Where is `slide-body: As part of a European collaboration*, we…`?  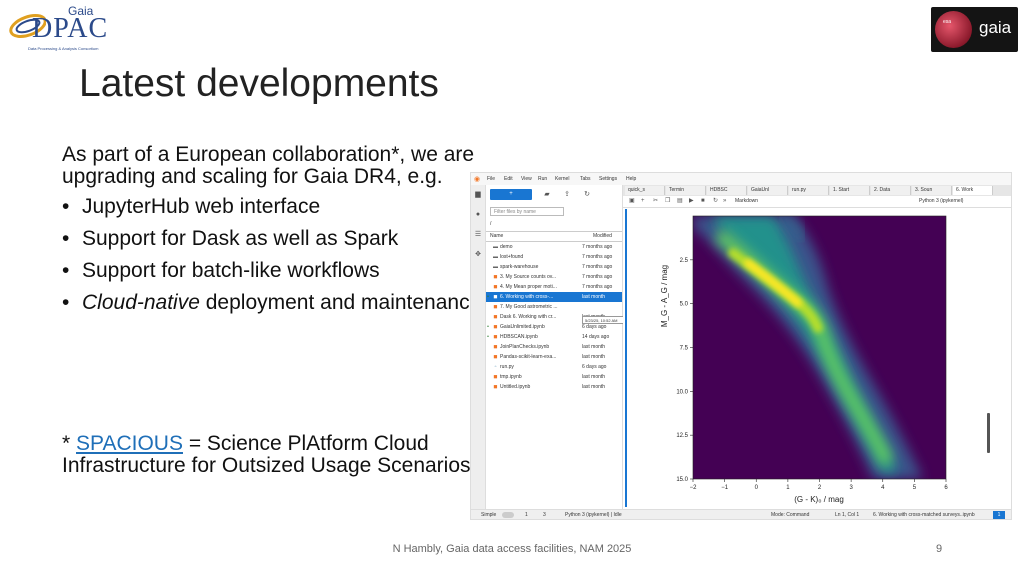
slide-body: As part of a European collaboration*, we… is located at coordinates (276, 229).